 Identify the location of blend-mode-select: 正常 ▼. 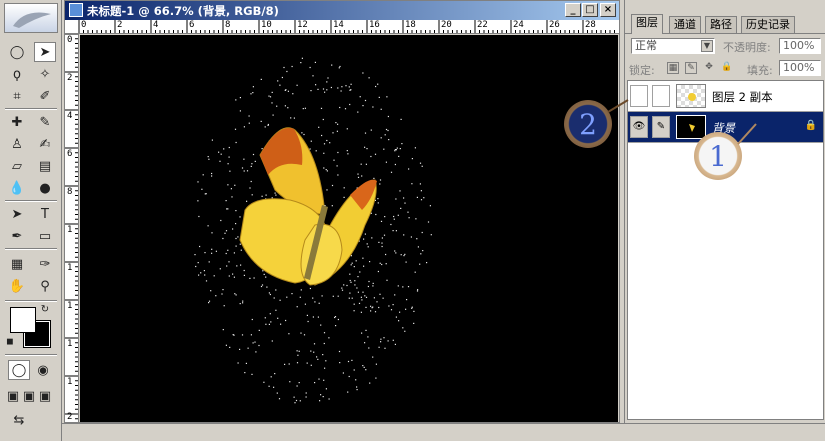
(673, 46).